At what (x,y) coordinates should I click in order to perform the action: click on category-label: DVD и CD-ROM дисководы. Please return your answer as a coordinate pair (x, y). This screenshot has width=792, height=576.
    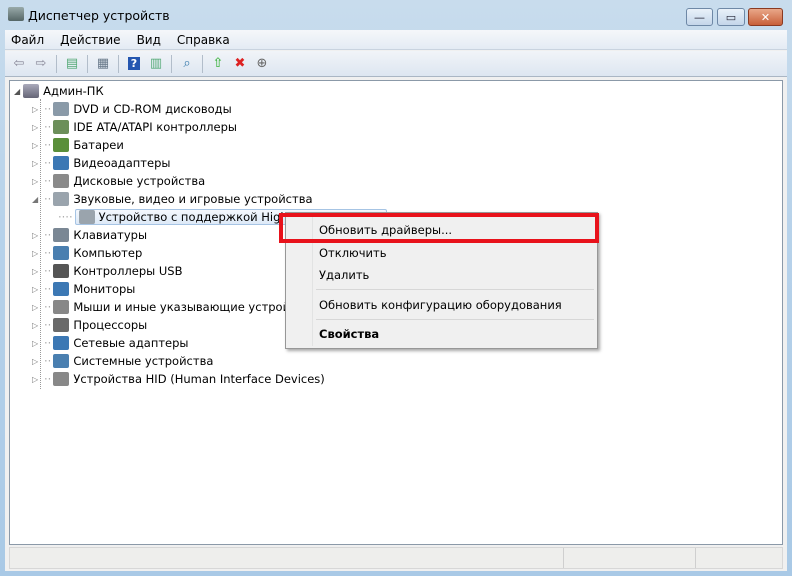
    Looking at the image, I should click on (152, 109).